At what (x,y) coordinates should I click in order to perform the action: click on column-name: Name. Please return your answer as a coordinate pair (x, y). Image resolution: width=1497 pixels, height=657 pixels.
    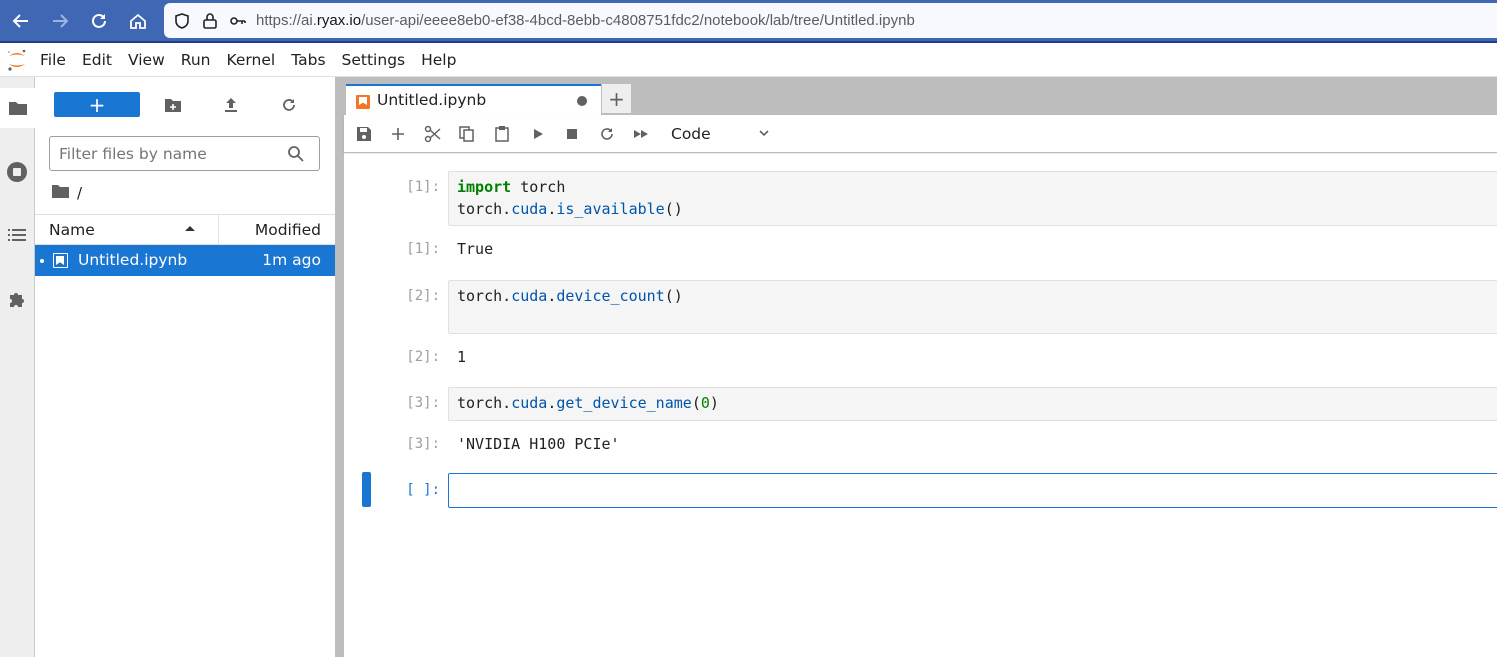
    Looking at the image, I should click on (72, 230).